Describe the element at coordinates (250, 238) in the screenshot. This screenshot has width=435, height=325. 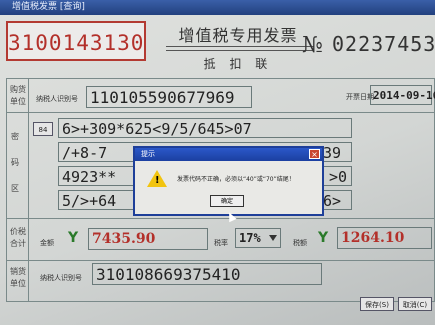
I see `tax-rate-value: 17%` at that location.